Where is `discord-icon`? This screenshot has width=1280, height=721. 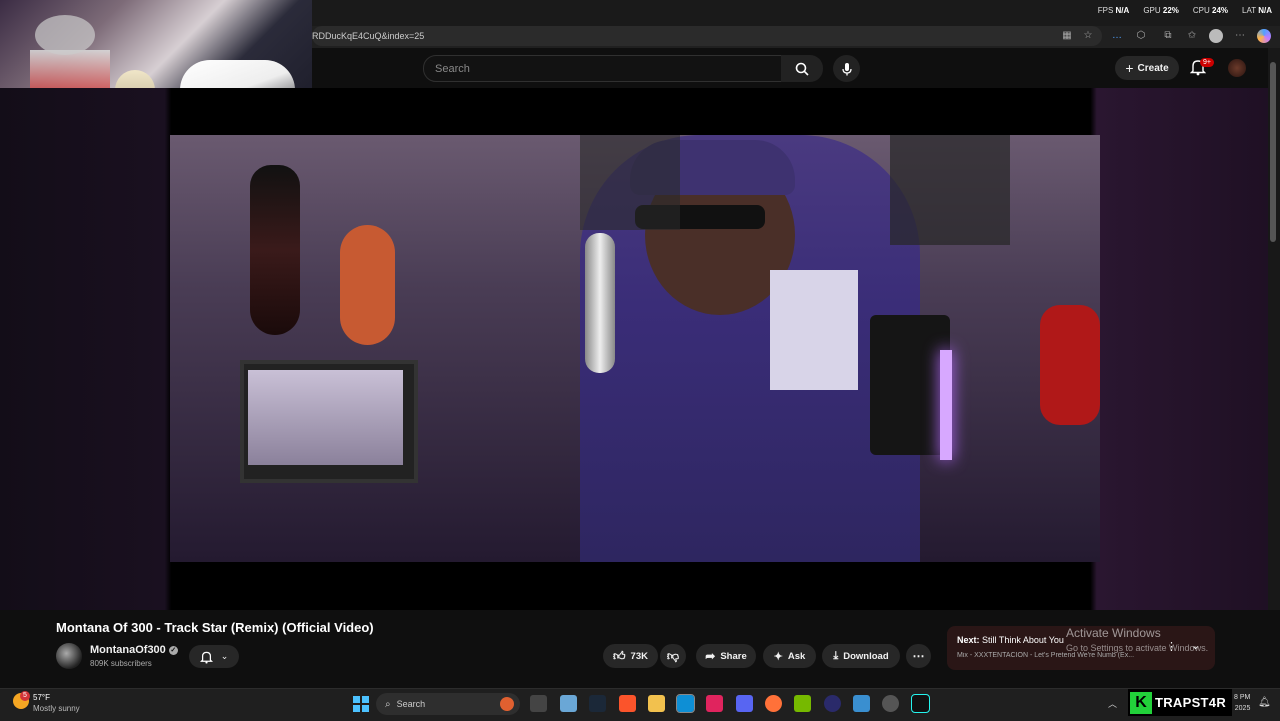 discord-icon is located at coordinates (744, 703).